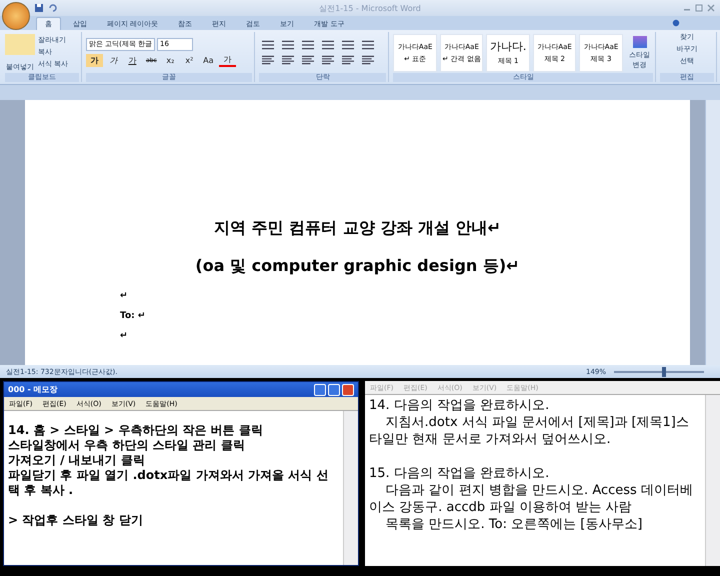 Image resolution: width=720 pixels, height=576 pixels. Describe the element at coordinates (531, 499) in the screenshot. I see `text-line: 다음과 같이 편지 병합을 만드시오. Access 데이터베이스 강동구. accdb 파일 이용하여 받는 사람` at that location.